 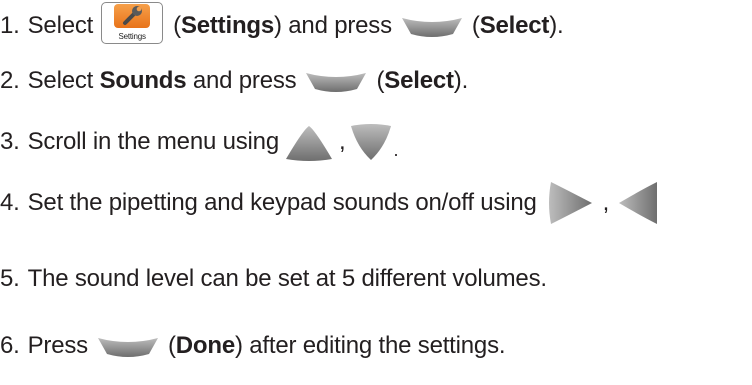 What do you see at coordinates (570, 203) in the screenshot?
I see `right-arrow-key-icon` at bounding box center [570, 203].